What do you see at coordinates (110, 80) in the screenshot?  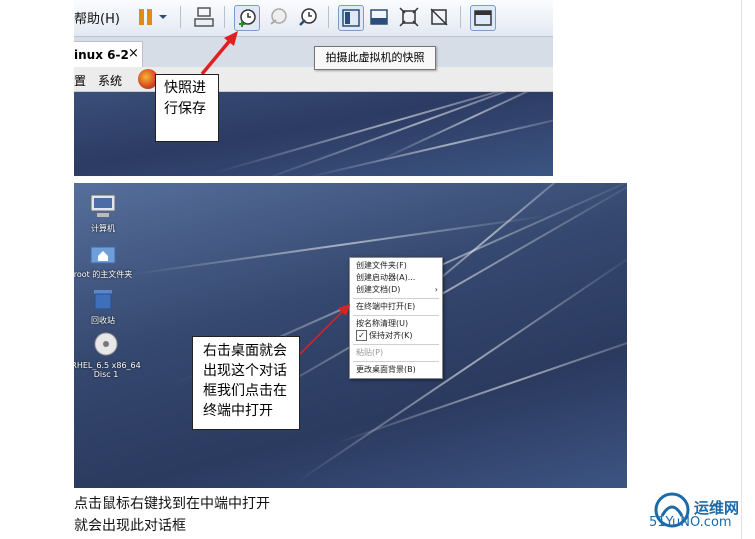 I see `guest-menu-item-system: 系统` at bounding box center [110, 80].